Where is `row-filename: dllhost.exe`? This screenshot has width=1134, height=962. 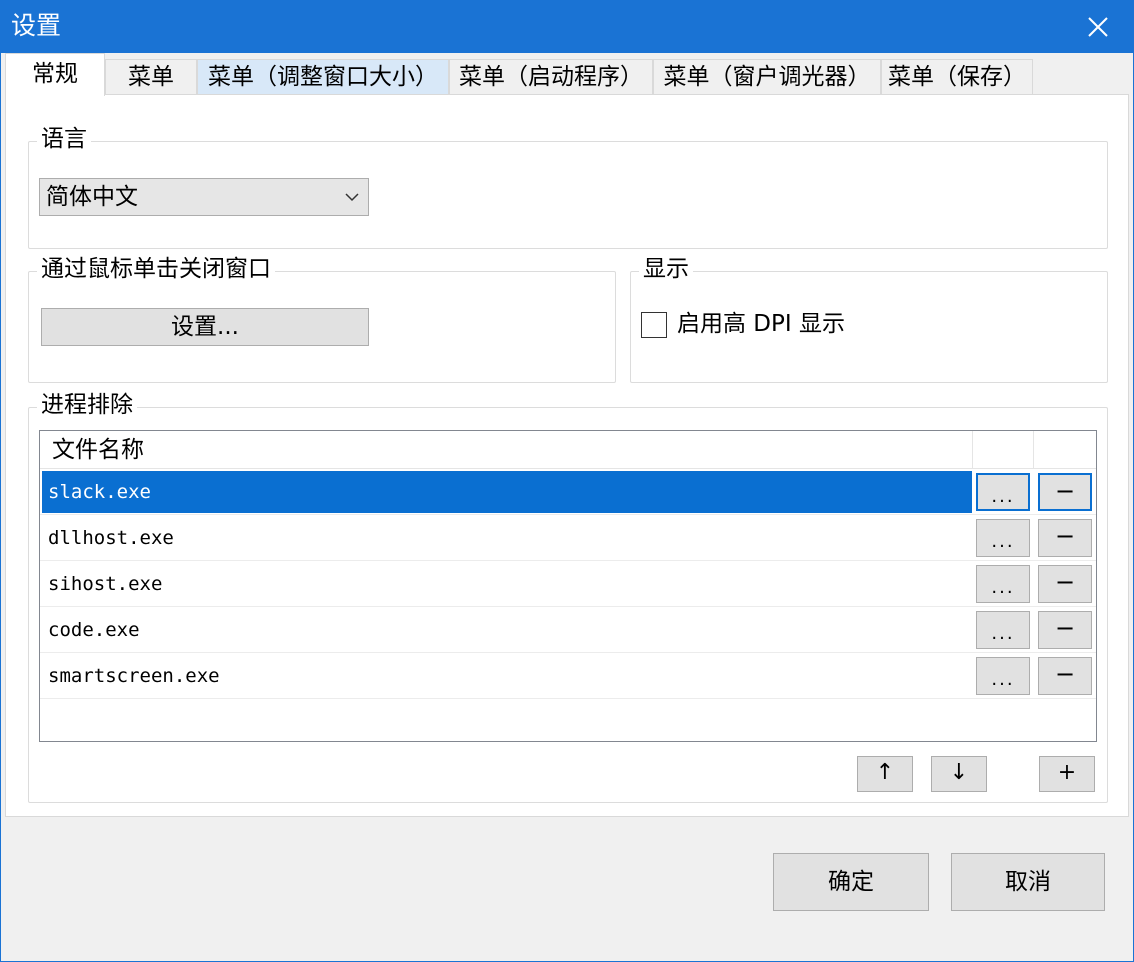
row-filename: dllhost.exe is located at coordinates (111, 538).